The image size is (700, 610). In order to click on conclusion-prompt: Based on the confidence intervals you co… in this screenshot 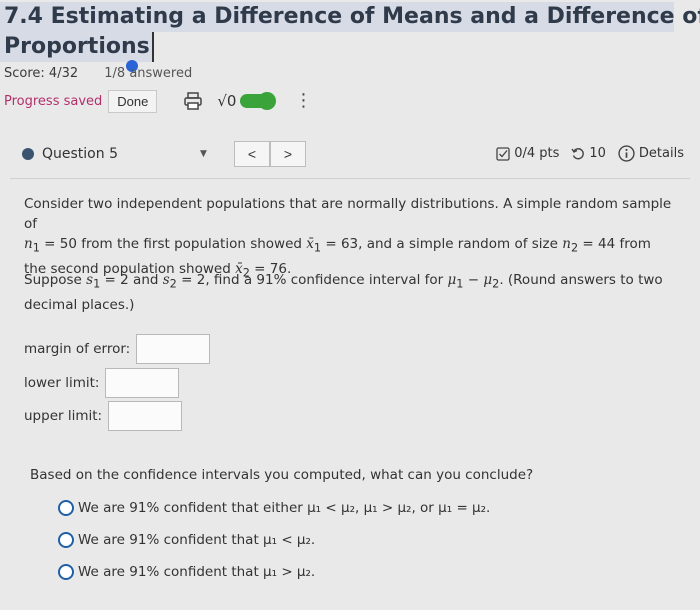, I will do `click(282, 475)`.